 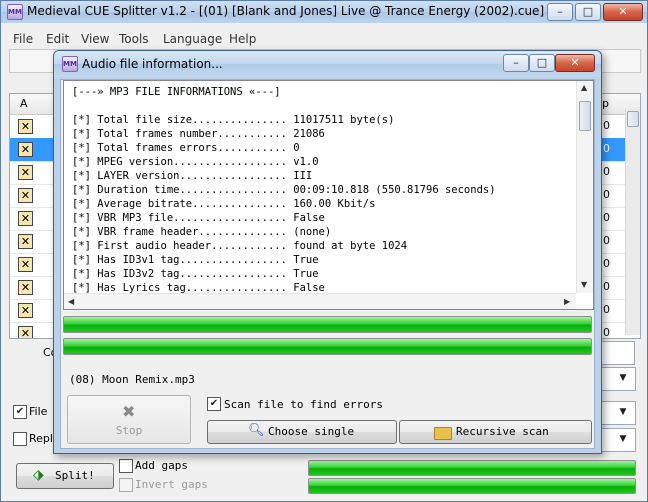 What do you see at coordinates (95, 39) in the screenshot?
I see `menu-view: View` at bounding box center [95, 39].